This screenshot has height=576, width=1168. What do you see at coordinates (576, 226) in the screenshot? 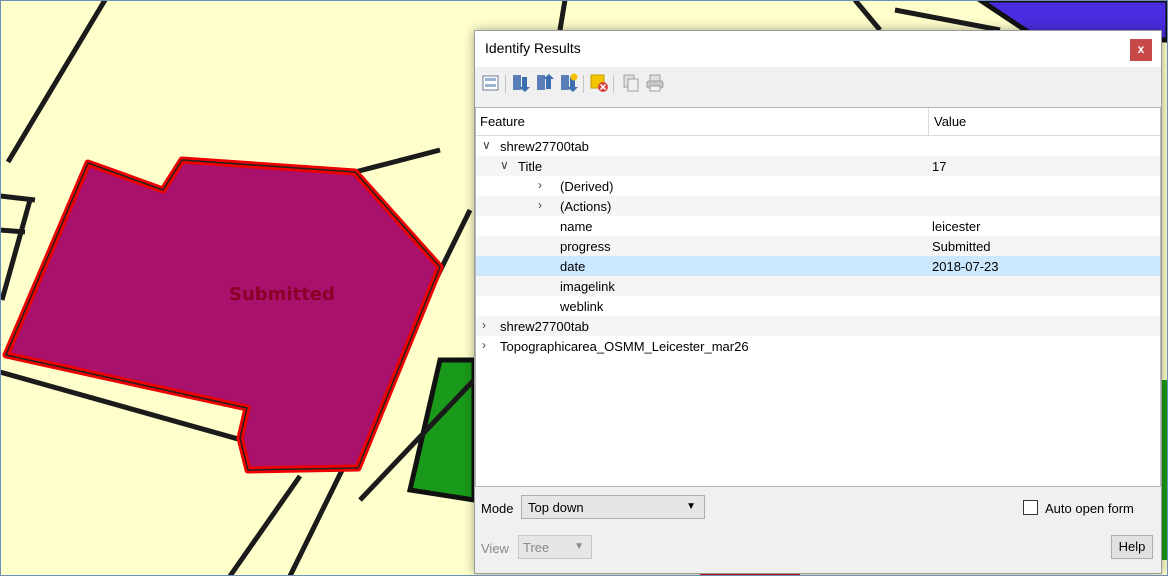
I see `tree-row-label: name` at bounding box center [576, 226].